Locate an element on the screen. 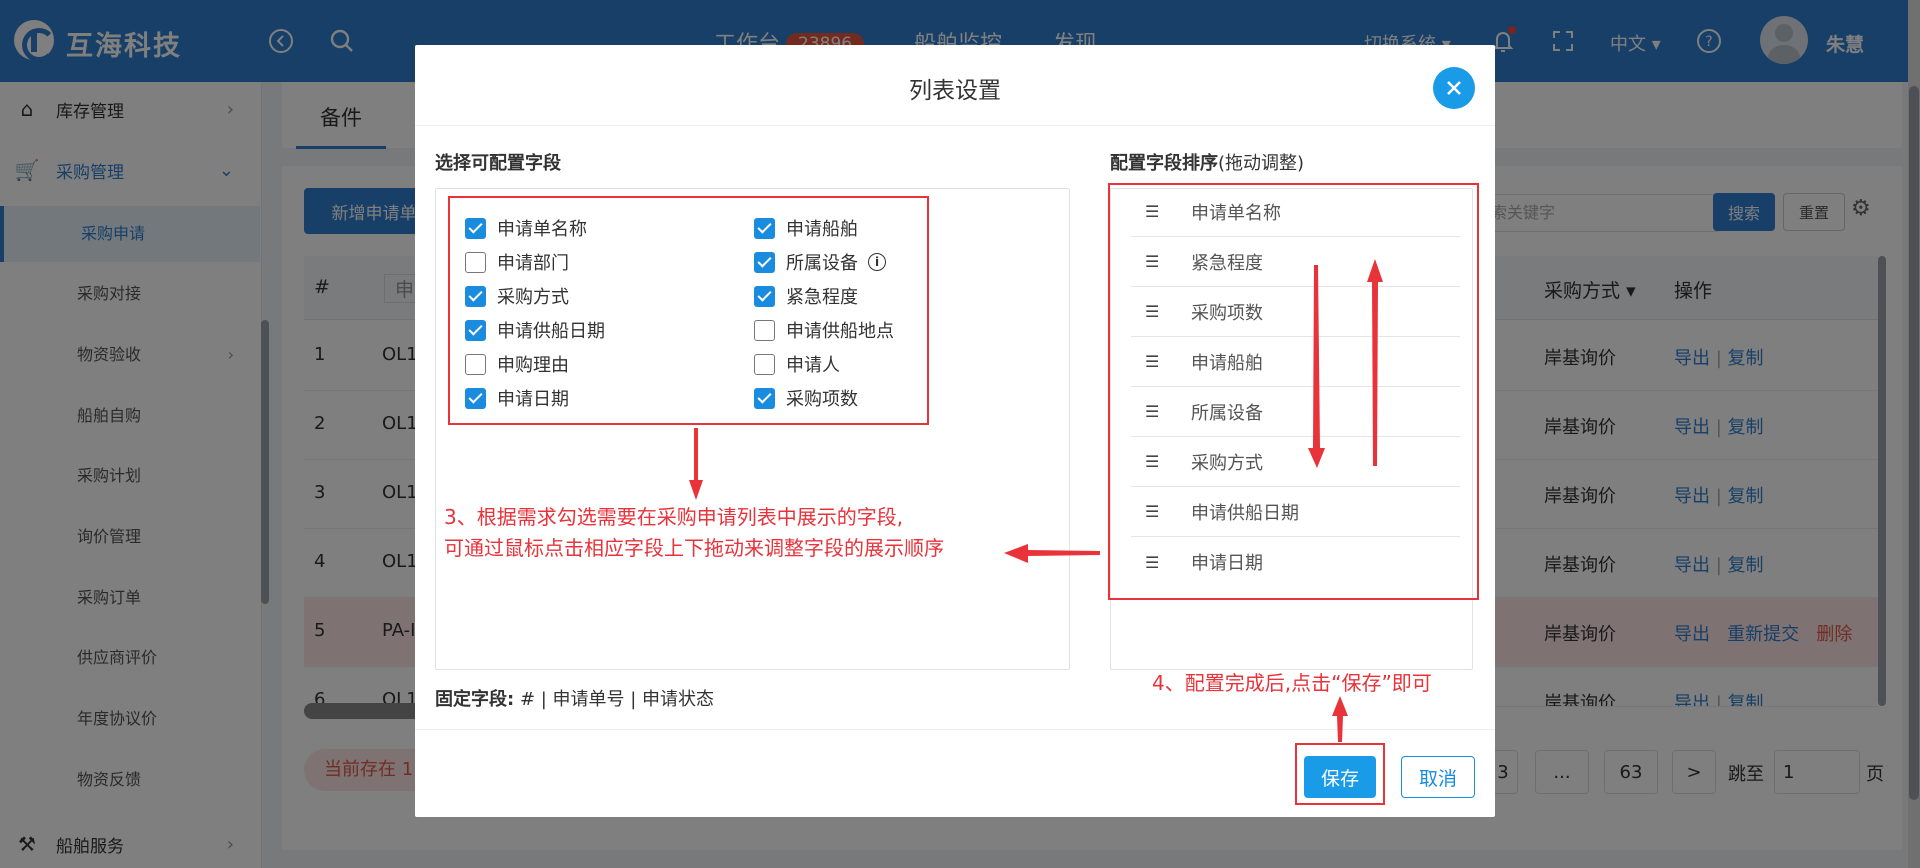 This screenshot has height=868, width=1920. fixed-fields: 固定字段: # | 申请单号 | 申请状态 is located at coordinates (574, 698).